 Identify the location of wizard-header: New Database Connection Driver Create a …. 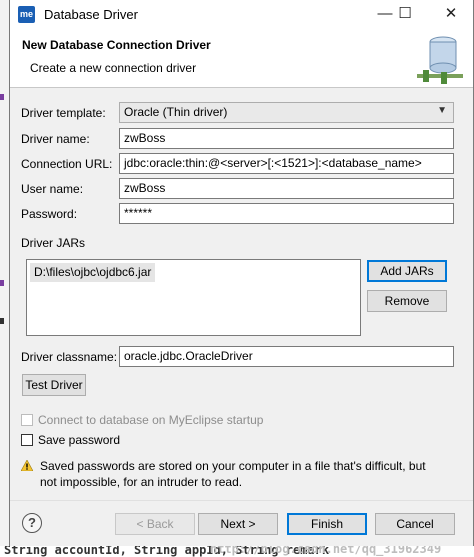
(241, 59).